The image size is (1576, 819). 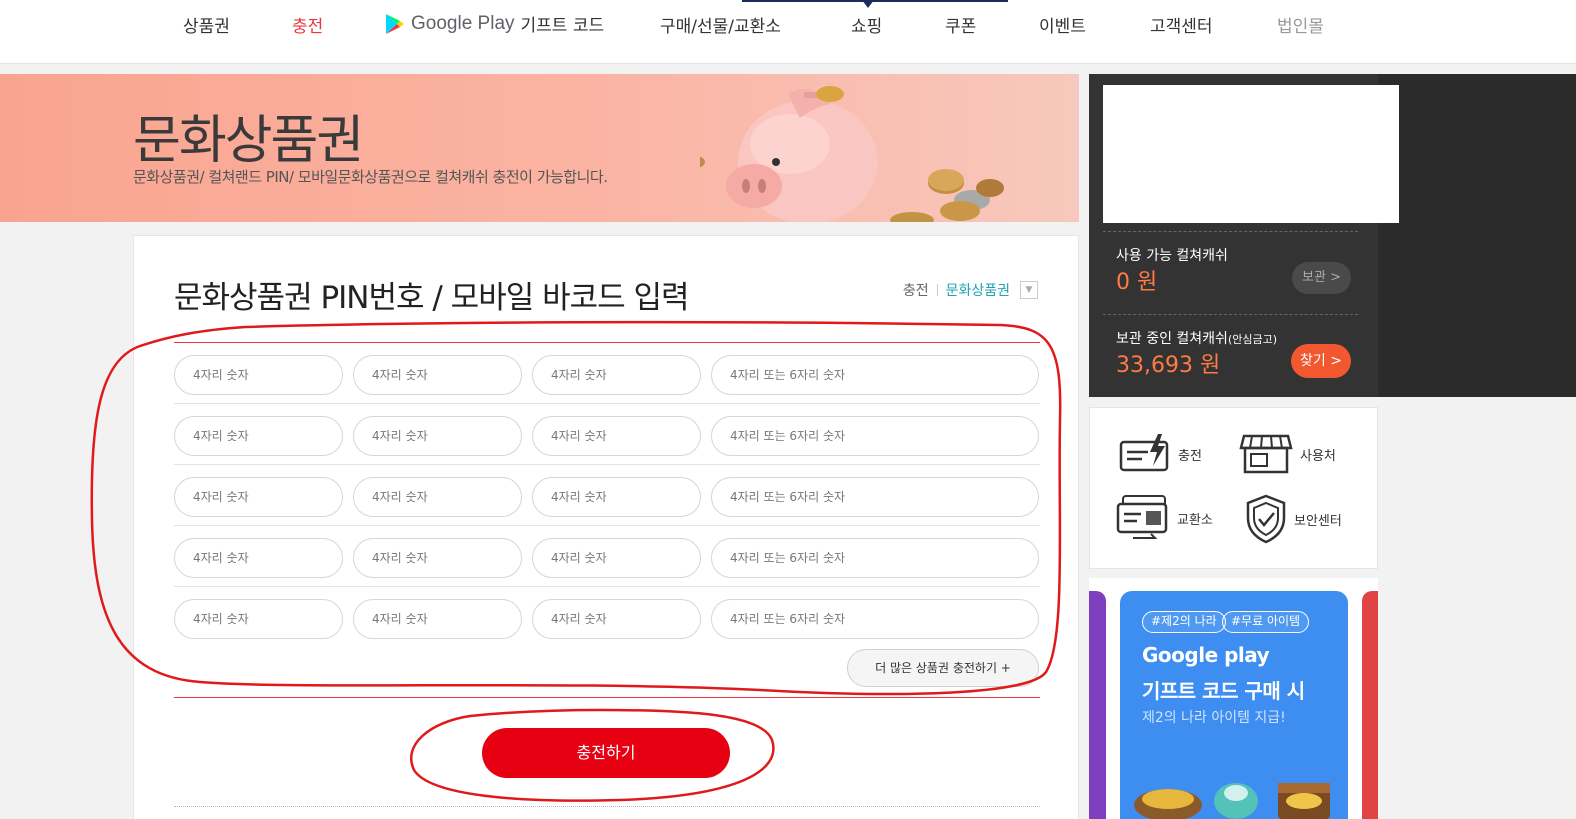 What do you see at coordinates (206, 24) in the screenshot?
I see `nav-item-gift-card: 상품권` at bounding box center [206, 24].